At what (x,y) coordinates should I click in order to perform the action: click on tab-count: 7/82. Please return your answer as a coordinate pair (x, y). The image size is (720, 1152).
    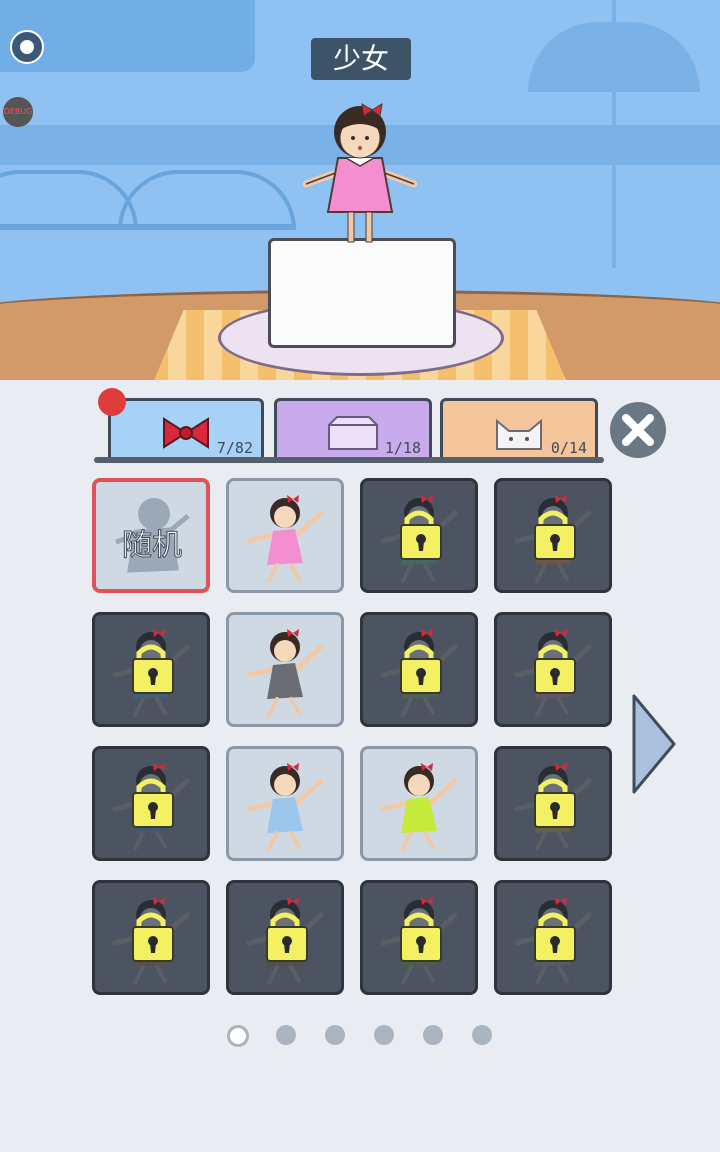
    Looking at the image, I should click on (234, 448).